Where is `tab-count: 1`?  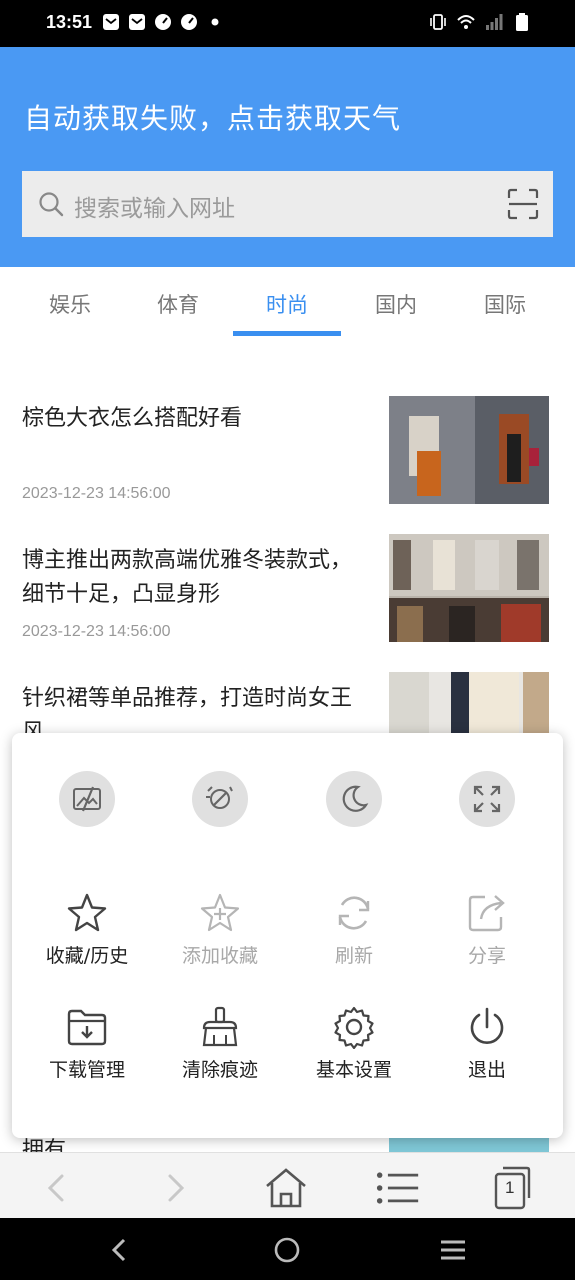
tab-count: 1 is located at coordinates (510, 1187).